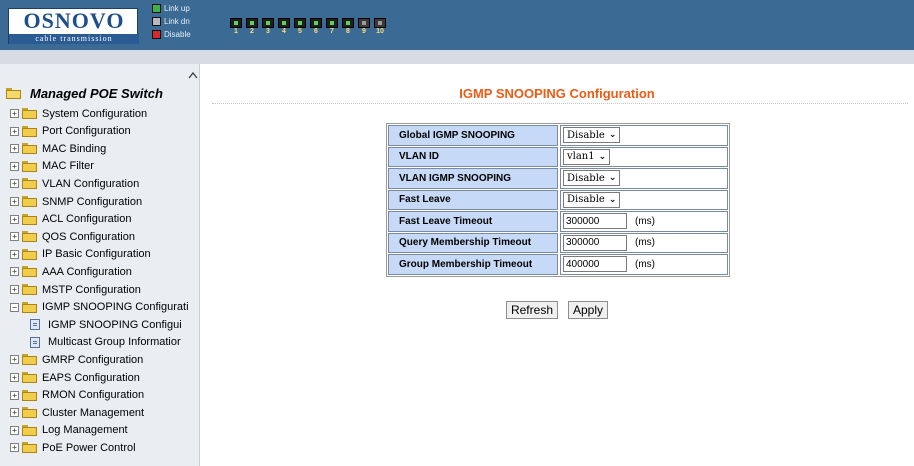 This screenshot has width=914, height=466. I want to click on port-3: 3, so click(268, 27).